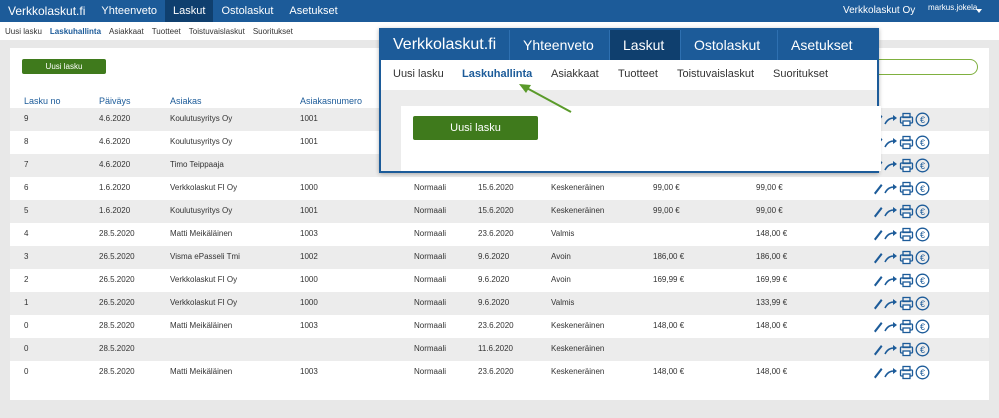  What do you see at coordinates (558, 45) in the screenshot?
I see `zoom-nav-yhteenveto: Yhteenveto` at bounding box center [558, 45].